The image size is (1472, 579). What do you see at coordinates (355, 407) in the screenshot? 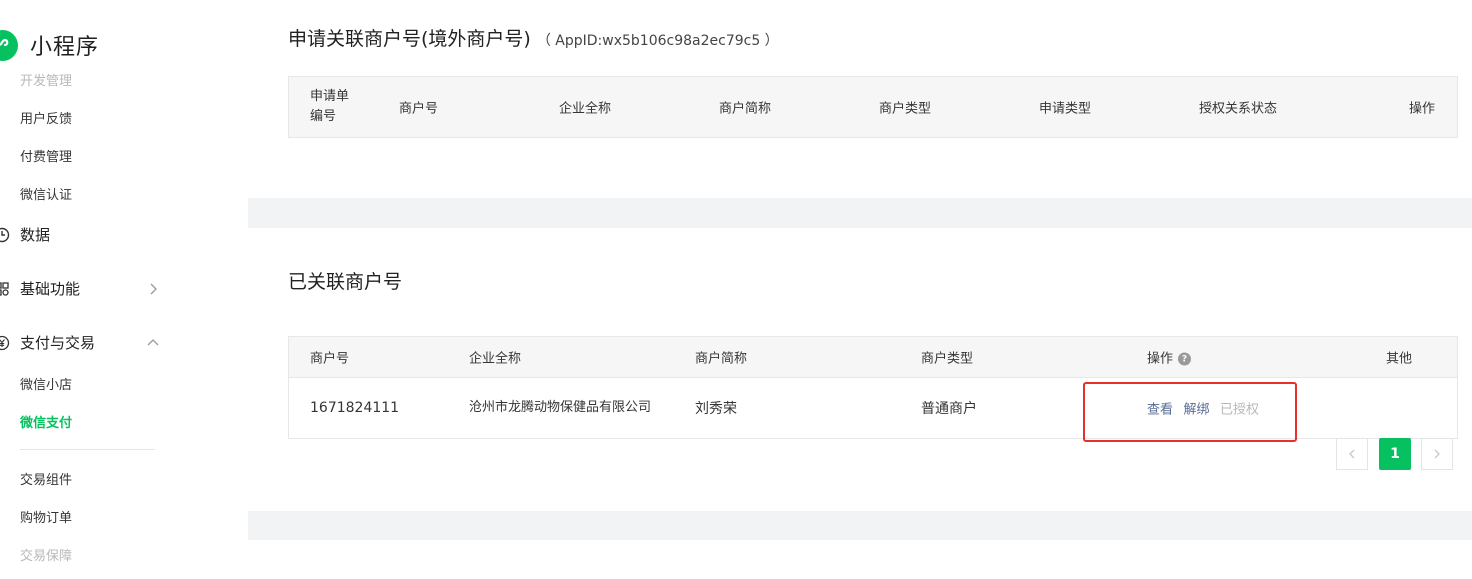
I see `merchant-id-cell: 1671824111` at bounding box center [355, 407].